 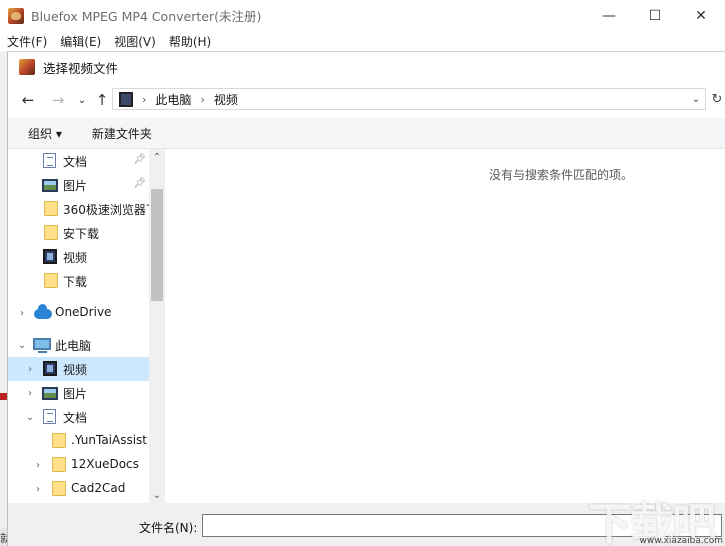 What do you see at coordinates (102, 100) in the screenshot?
I see `up-arrow-icon: ↑` at bounding box center [102, 100].